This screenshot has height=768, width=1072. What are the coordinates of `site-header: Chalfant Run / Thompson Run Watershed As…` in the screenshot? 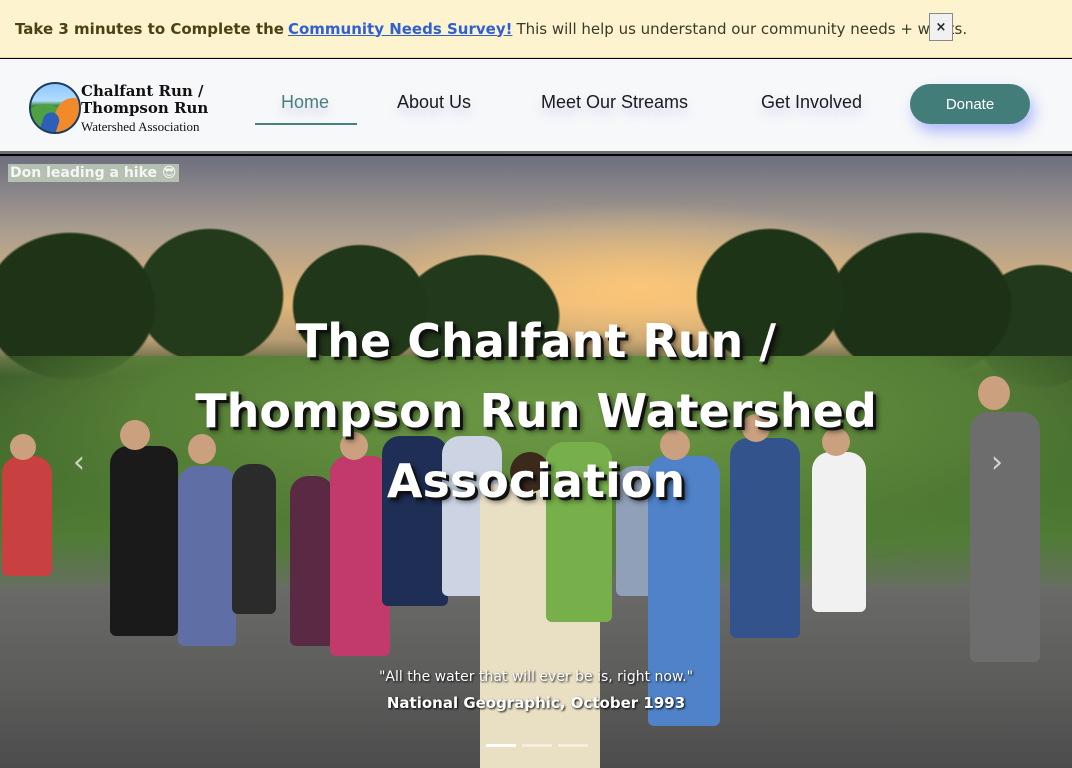 It's located at (536, 106).